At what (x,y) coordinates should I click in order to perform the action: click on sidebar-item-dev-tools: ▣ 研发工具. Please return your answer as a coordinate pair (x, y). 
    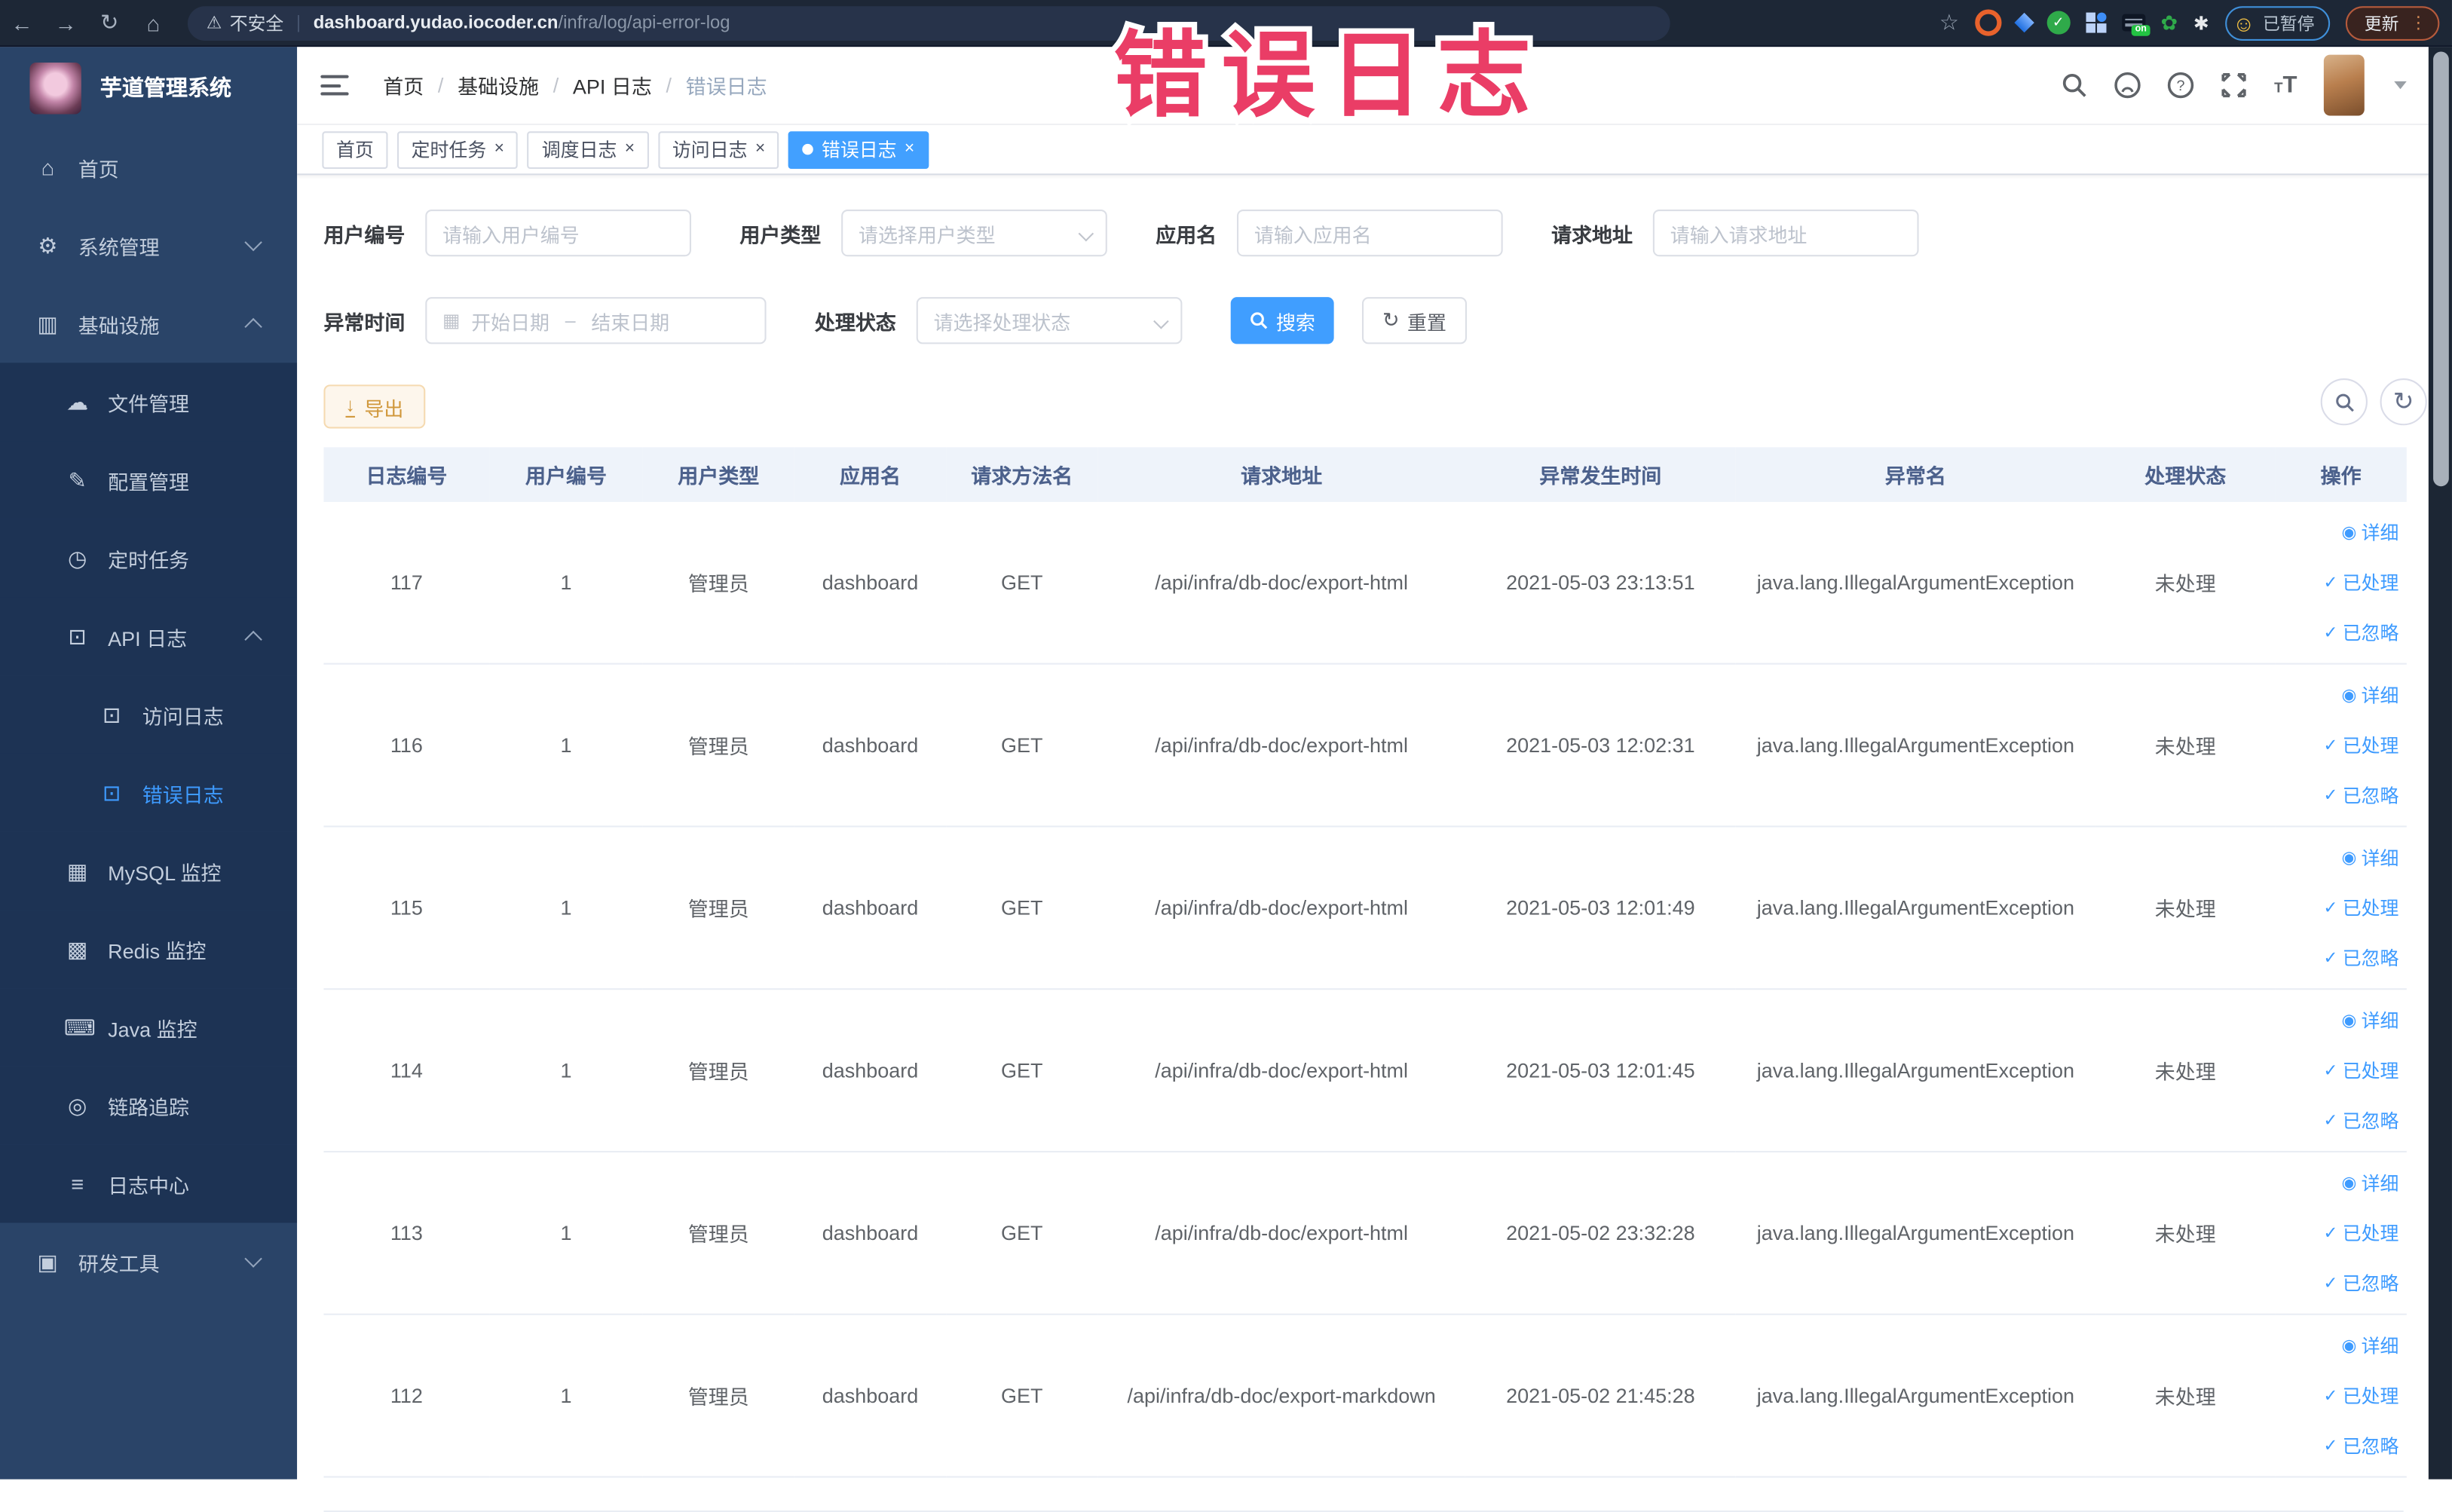
    Looking at the image, I should click on (148, 1262).